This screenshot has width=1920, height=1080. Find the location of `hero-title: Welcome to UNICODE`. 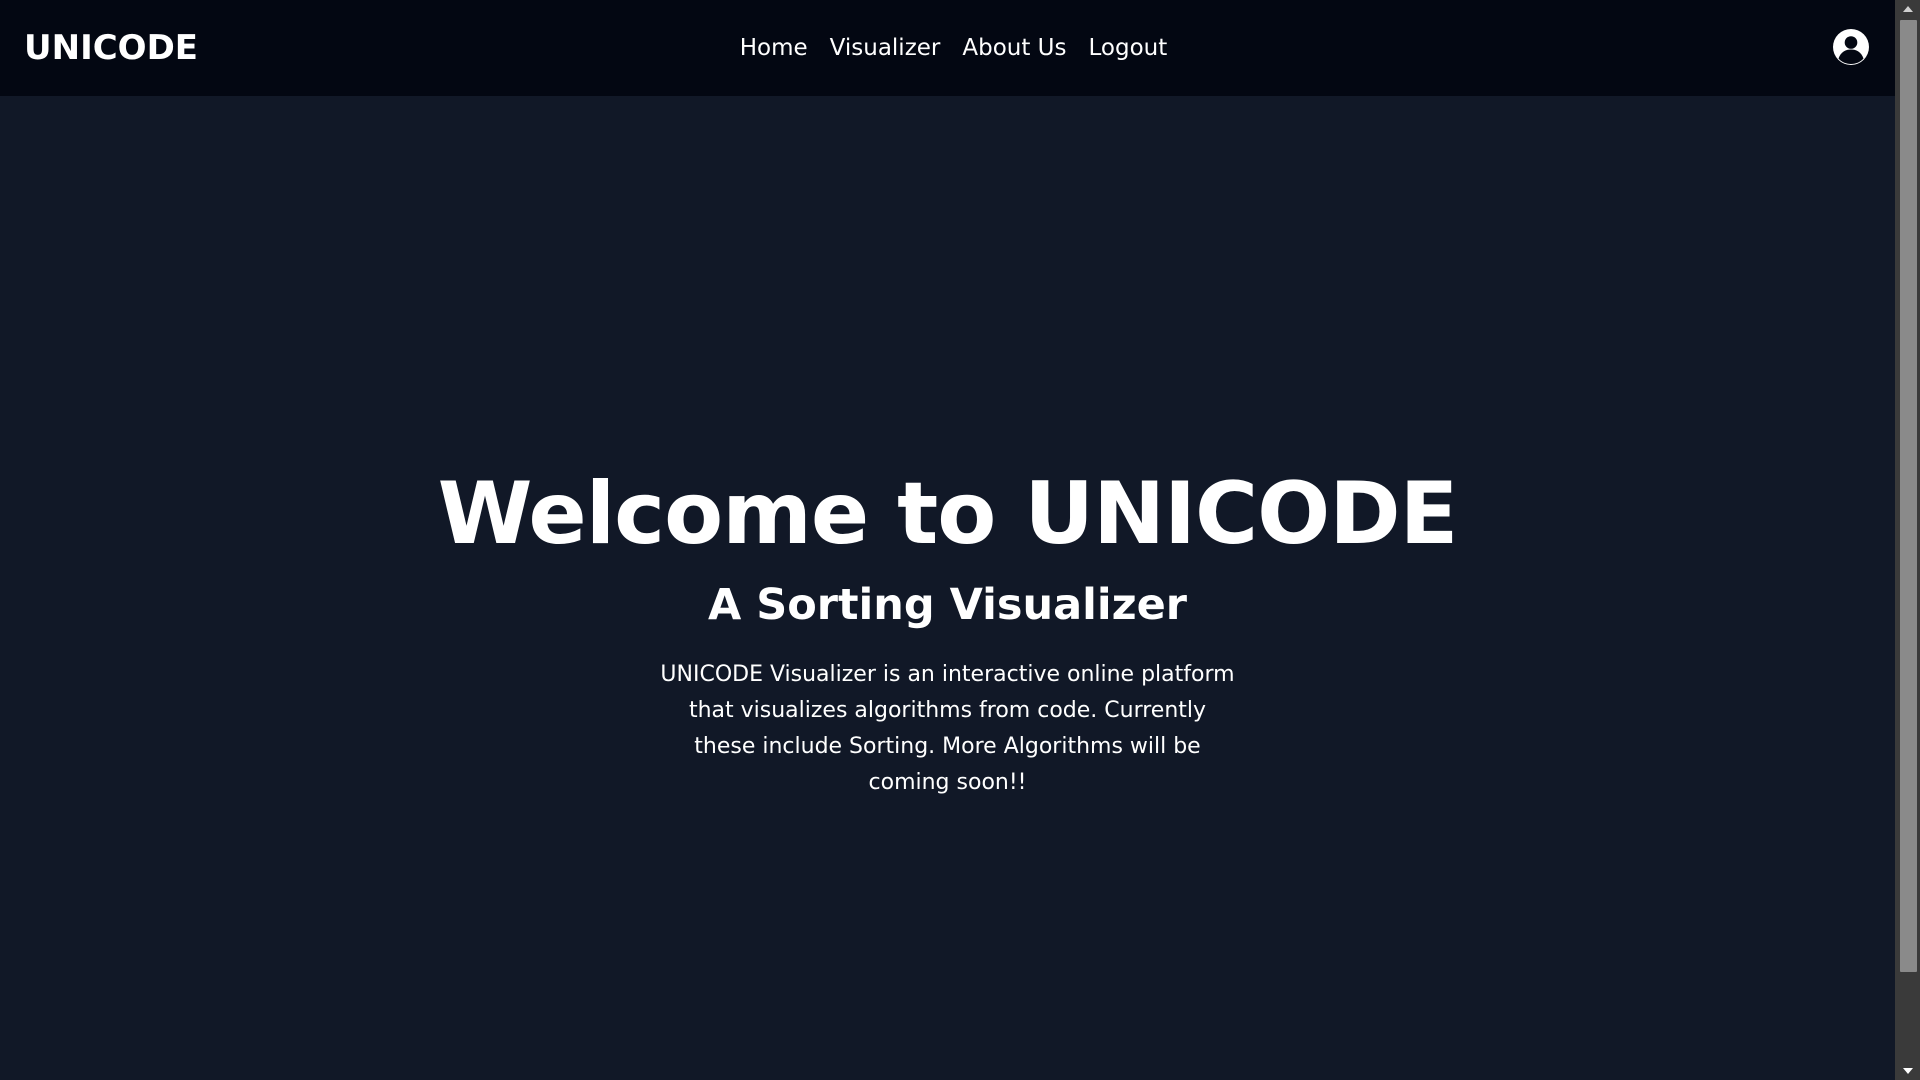

hero-title: Welcome to UNICODE is located at coordinates (948, 514).